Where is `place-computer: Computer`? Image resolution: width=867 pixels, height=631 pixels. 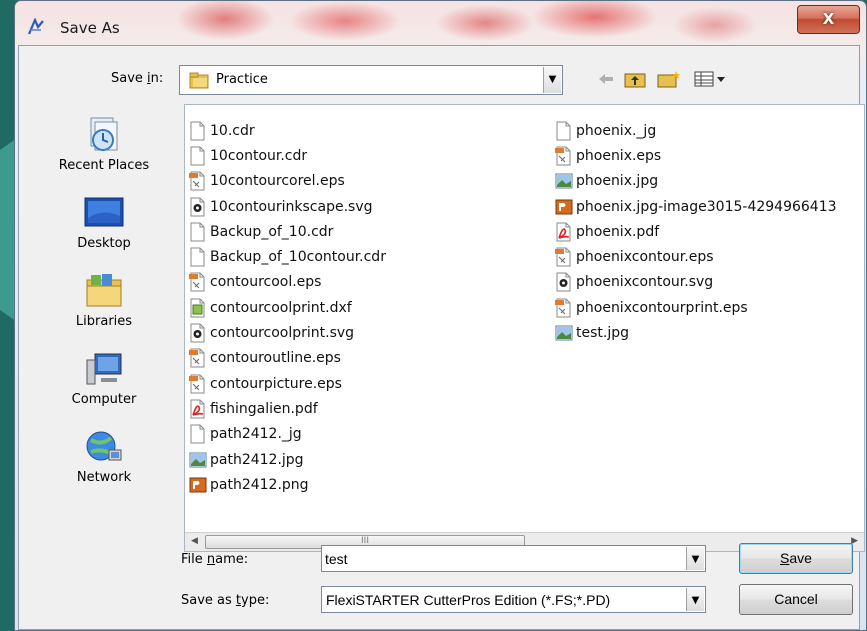 place-computer: Computer is located at coordinates (104, 377).